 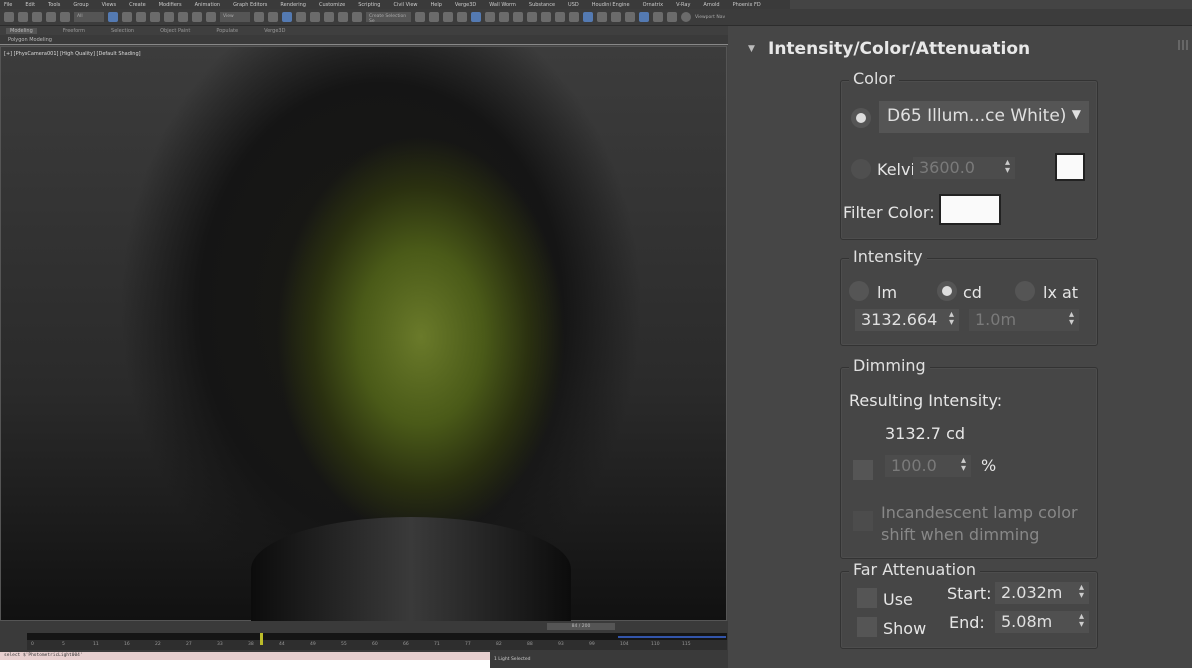 I want to click on menu-help: Help, so click(x=436, y=5).